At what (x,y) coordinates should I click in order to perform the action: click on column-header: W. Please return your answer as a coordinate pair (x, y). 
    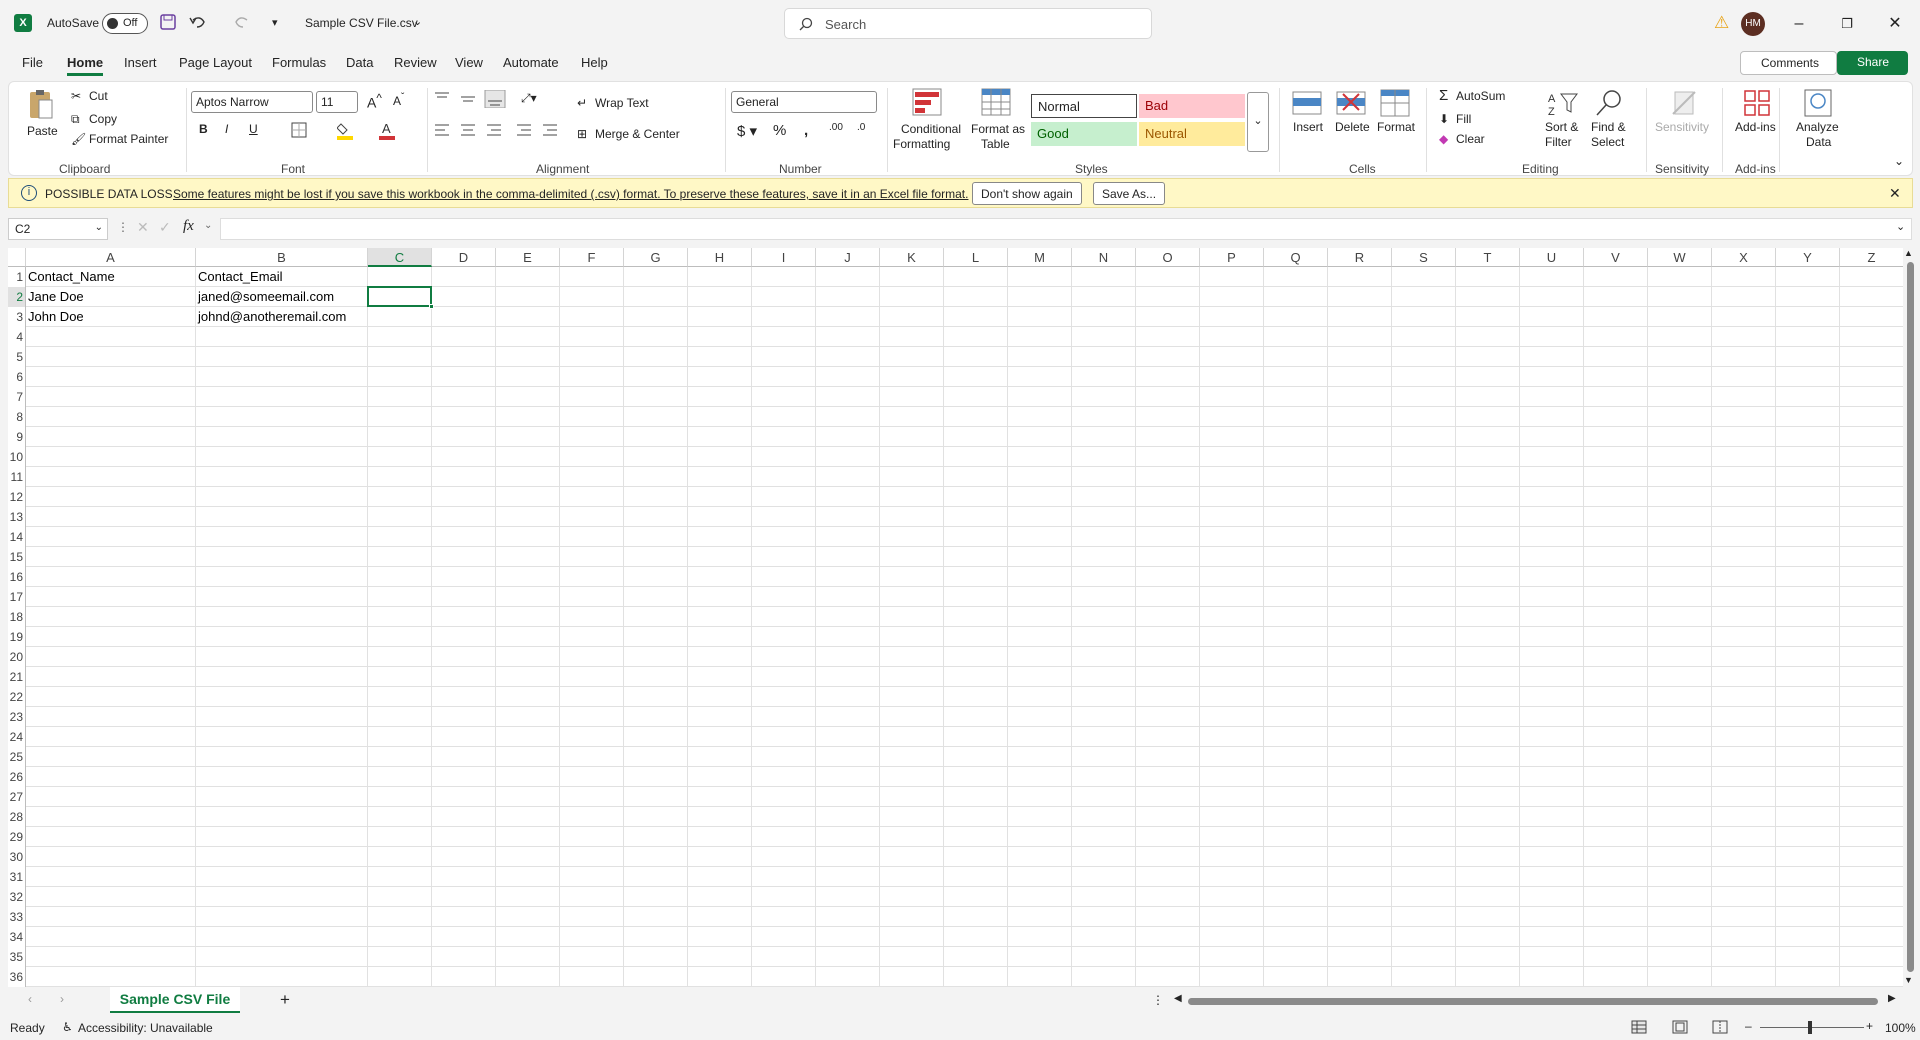
    Looking at the image, I should click on (1680, 257).